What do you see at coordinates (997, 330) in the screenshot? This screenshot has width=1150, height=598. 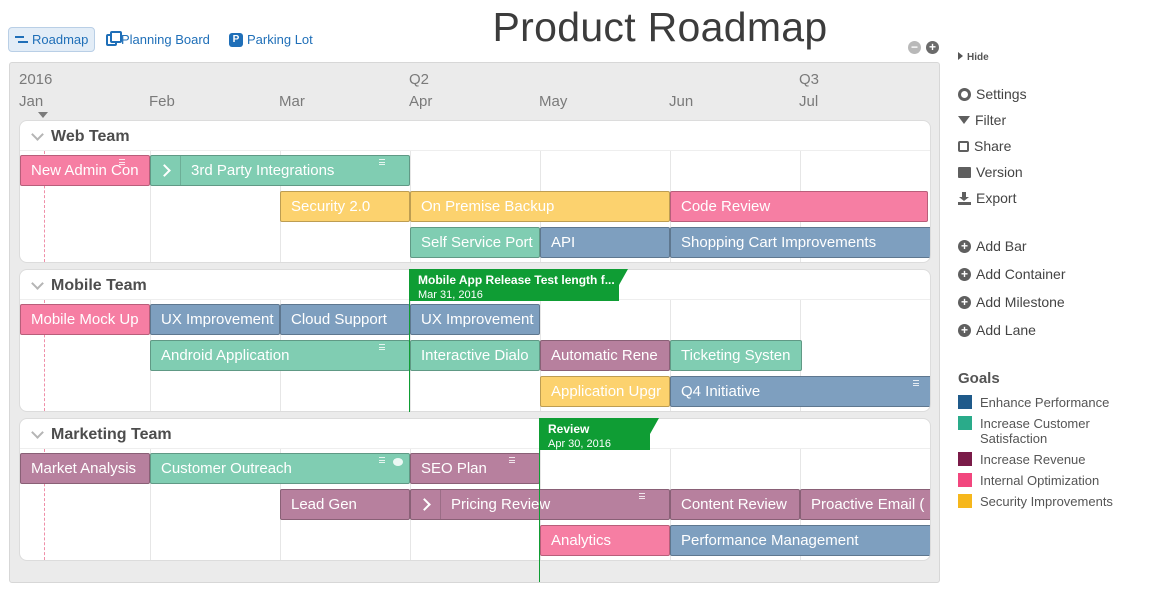 I see `add-lane-button: + Add Lane` at bounding box center [997, 330].